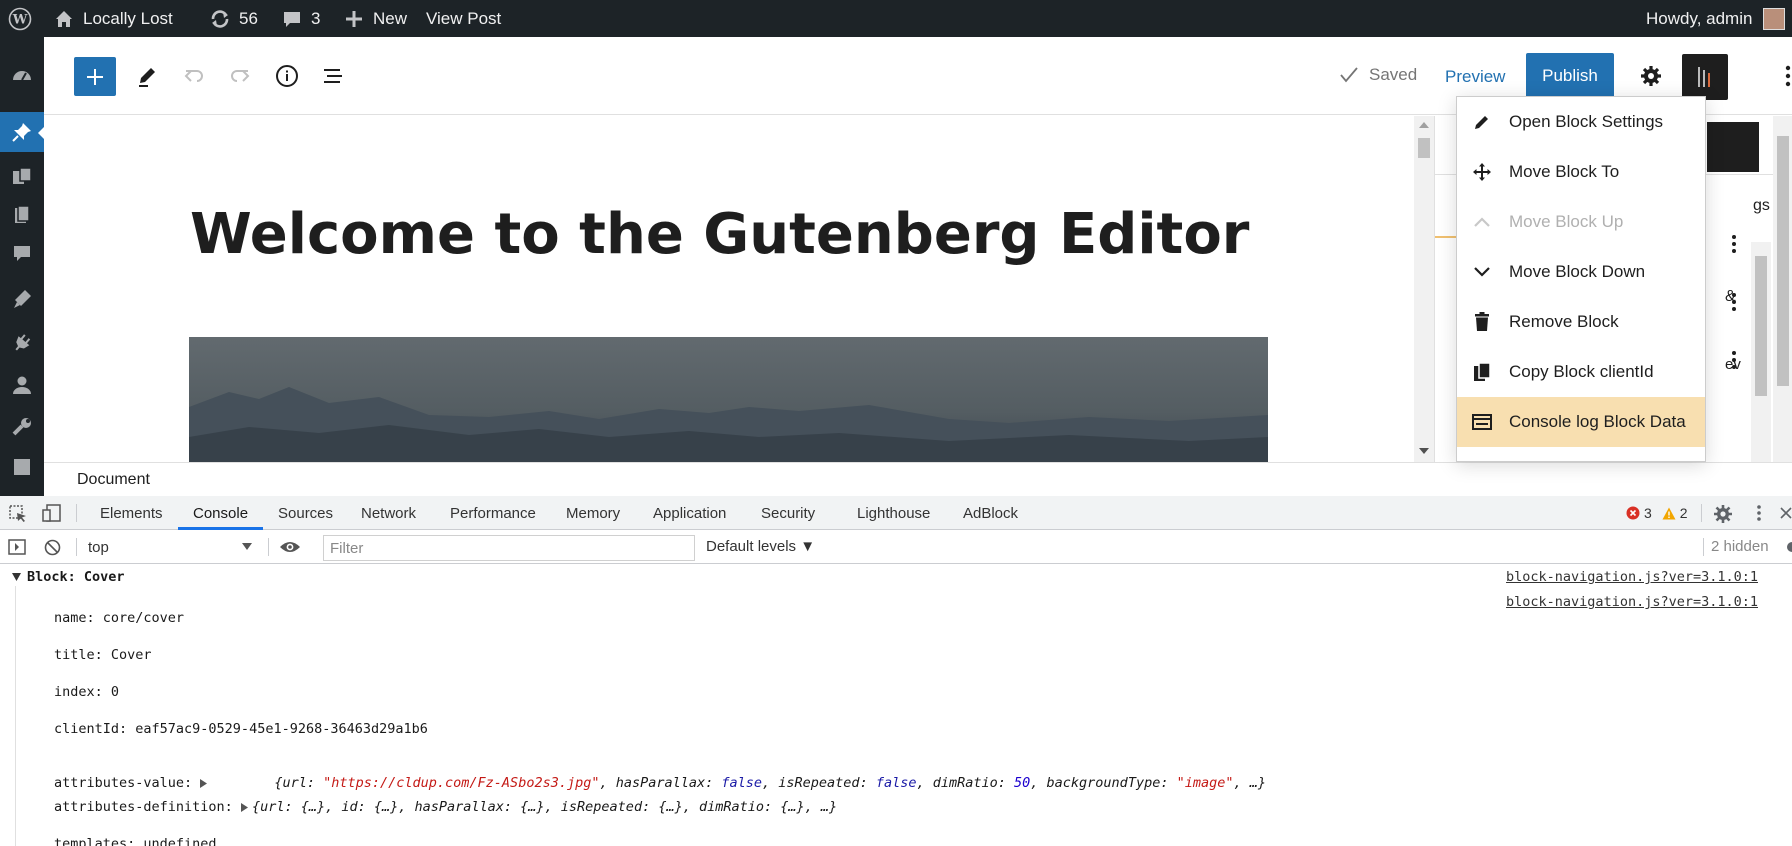  I want to click on sidebar-tab-fragment: gs, so click(1761, 205).